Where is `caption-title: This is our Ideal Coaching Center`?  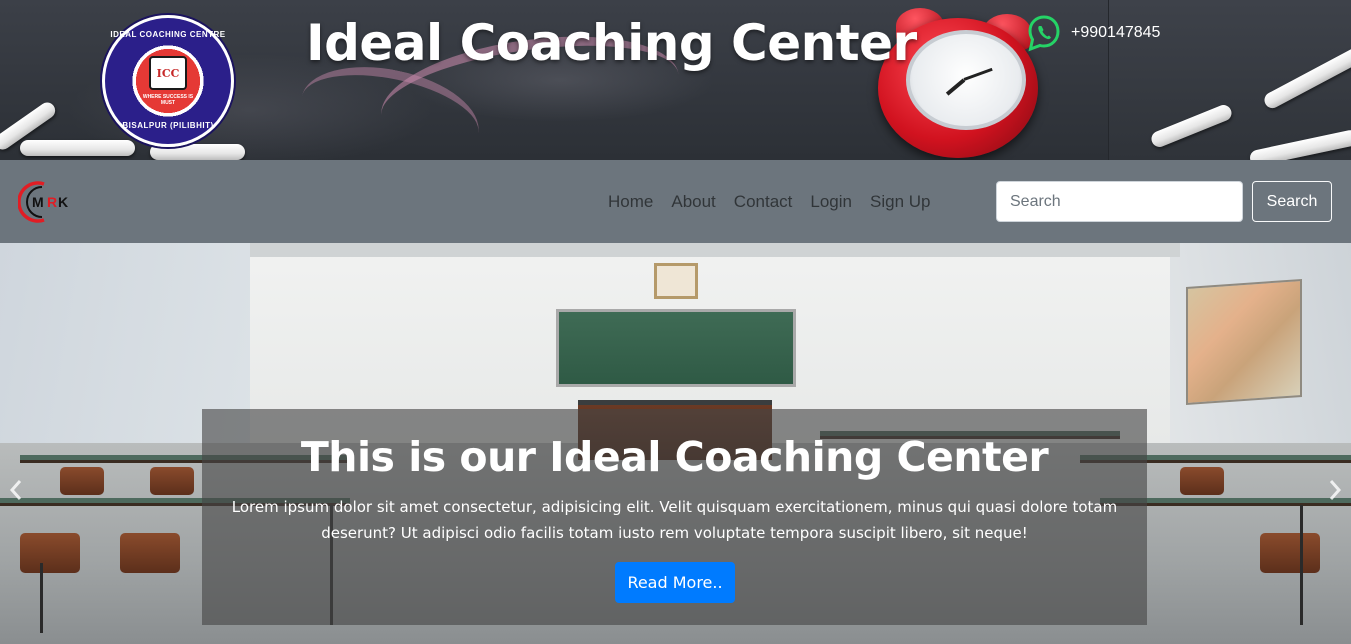 caption-title: This is our Ideal Coaching Center is located at coordinates (674, 457).